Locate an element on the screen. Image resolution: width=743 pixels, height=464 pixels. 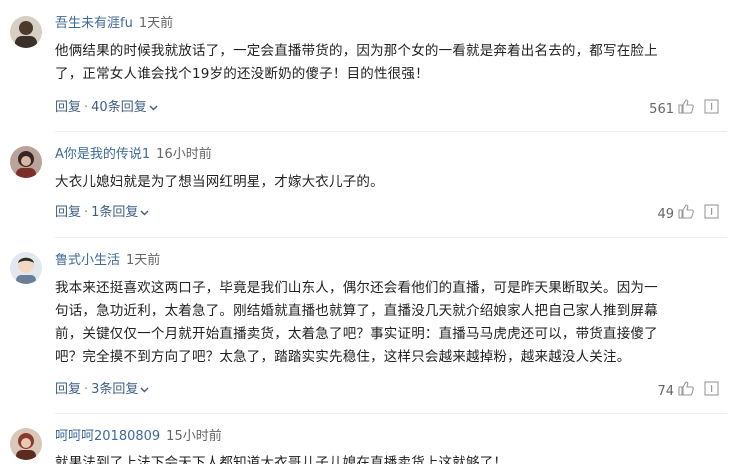
comment-meta: 吾生未有涯fu 1天前 is located at coordinates (114, 24).